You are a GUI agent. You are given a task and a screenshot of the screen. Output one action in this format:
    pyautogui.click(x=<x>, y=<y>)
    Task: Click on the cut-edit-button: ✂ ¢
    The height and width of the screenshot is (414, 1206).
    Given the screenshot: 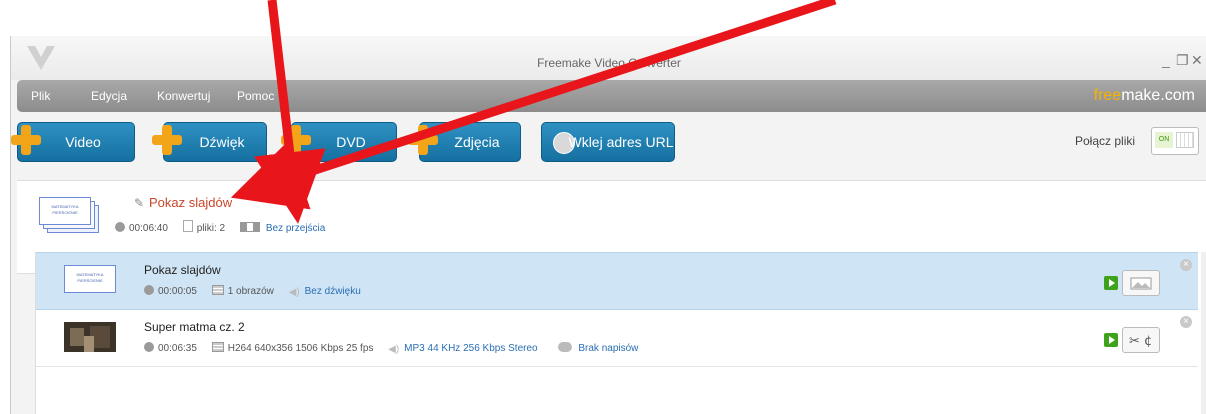 What is the action you would take?
    pyautogui.click(x=1141, y=340)
    